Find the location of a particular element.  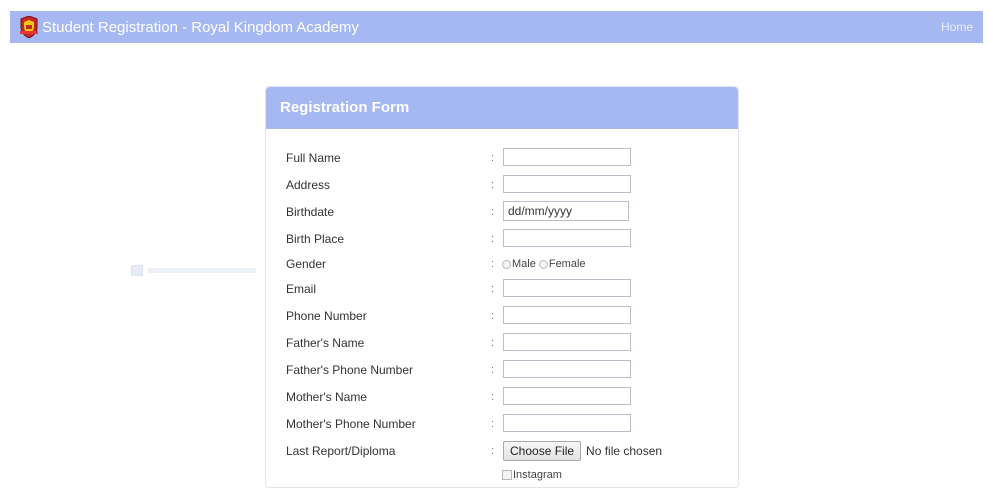

full-name-input is located at coordinates (567, 157).